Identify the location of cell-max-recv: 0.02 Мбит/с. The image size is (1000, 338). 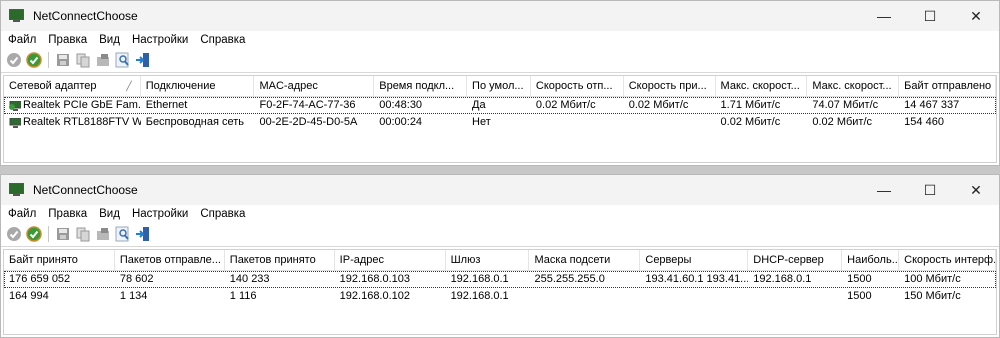
(842, 122).